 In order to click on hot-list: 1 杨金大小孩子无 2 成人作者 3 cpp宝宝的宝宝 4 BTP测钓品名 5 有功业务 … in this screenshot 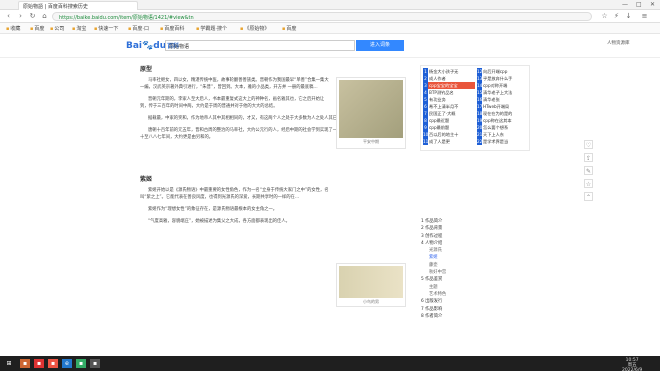, I will do `click(475, 108)`.